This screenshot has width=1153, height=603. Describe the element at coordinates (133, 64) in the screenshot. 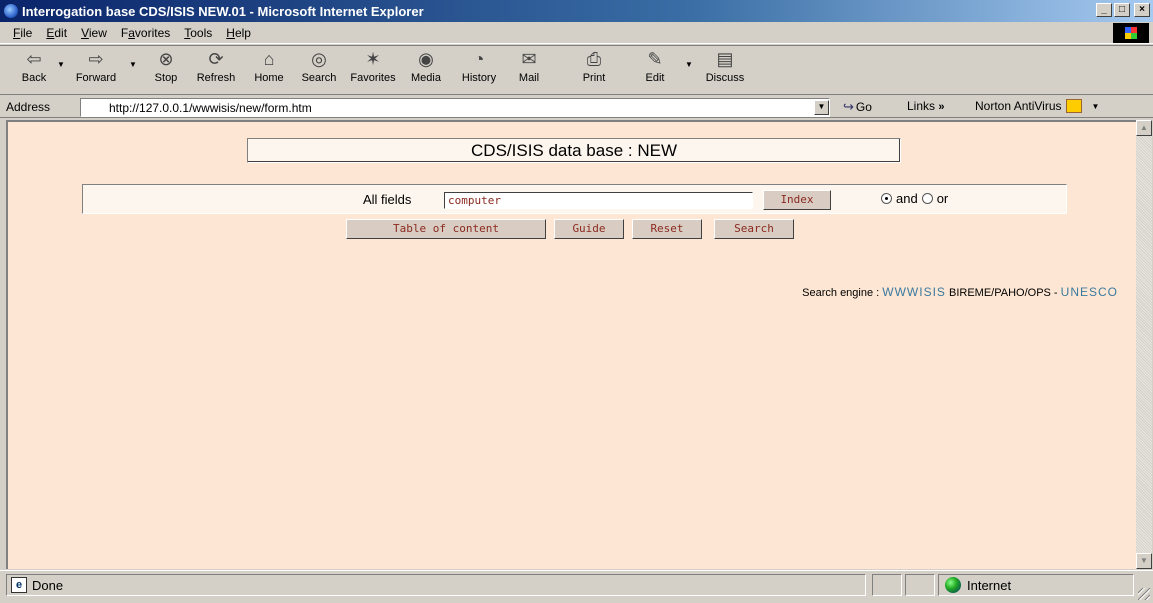

I see `forward-dropdown-icon: ▼` at that location.